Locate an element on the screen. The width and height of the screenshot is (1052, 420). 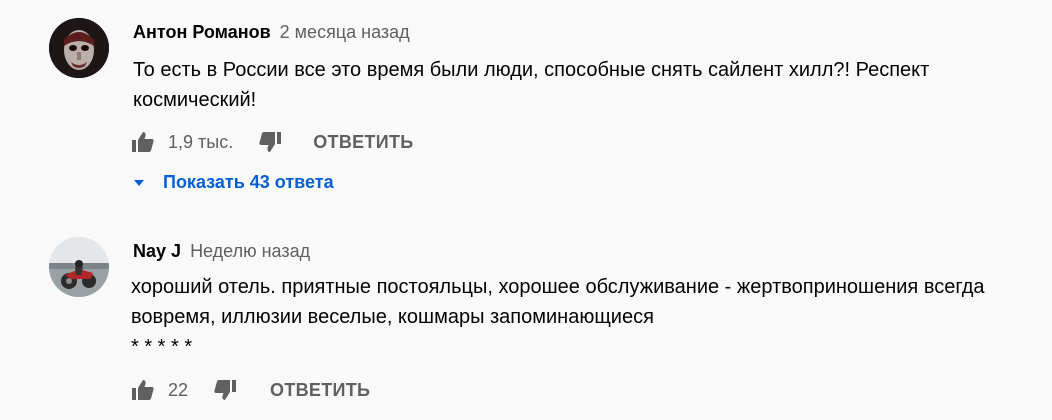
comment-header: Nay J Неделю назад is located at coordinates (221, 251).